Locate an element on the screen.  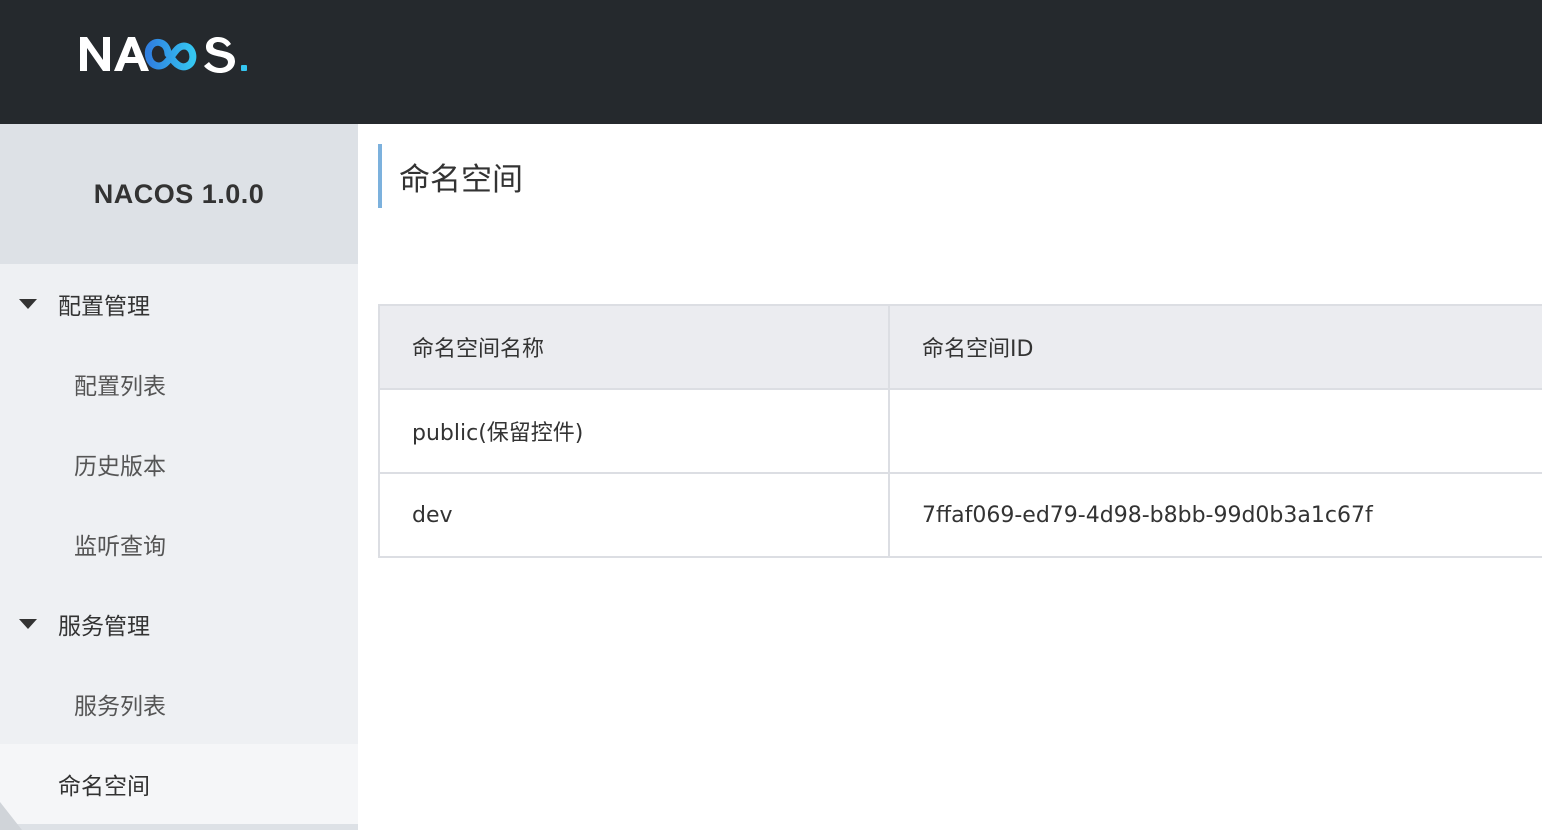
nacos-logo-icon is located at coordinates (163, 55).